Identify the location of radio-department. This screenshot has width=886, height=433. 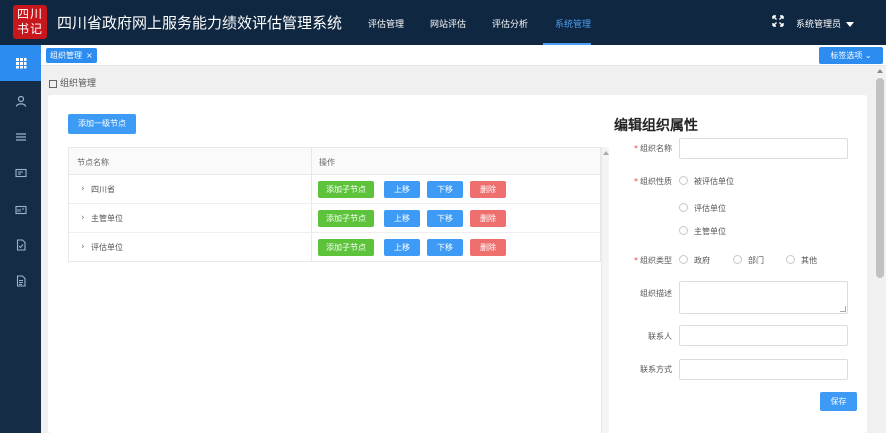
(737, 259).